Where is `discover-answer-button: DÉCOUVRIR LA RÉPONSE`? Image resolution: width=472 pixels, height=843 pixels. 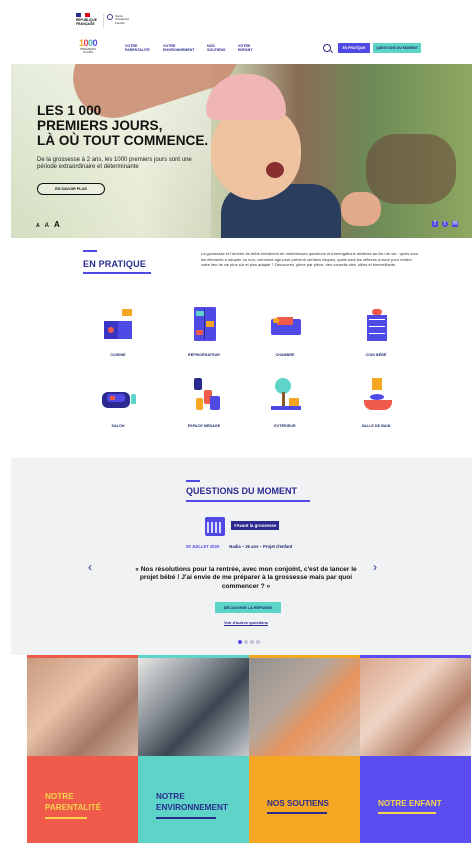 discover-answer-button: DÉCOUVRIR LA RÉPONSE is located at coordinates (248, 607).